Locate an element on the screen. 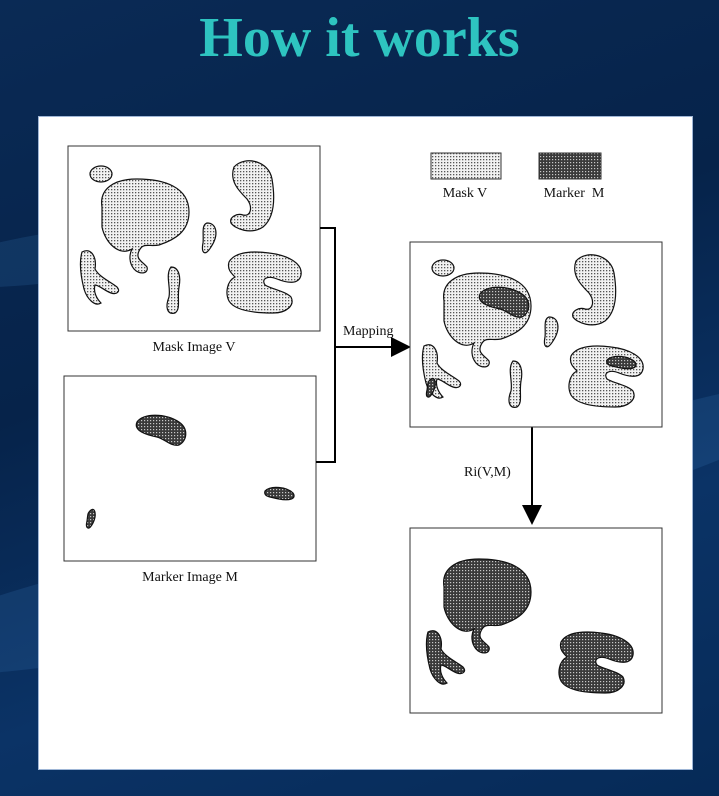  legend: Mask V Marker M is located at coordinates (517, 176).